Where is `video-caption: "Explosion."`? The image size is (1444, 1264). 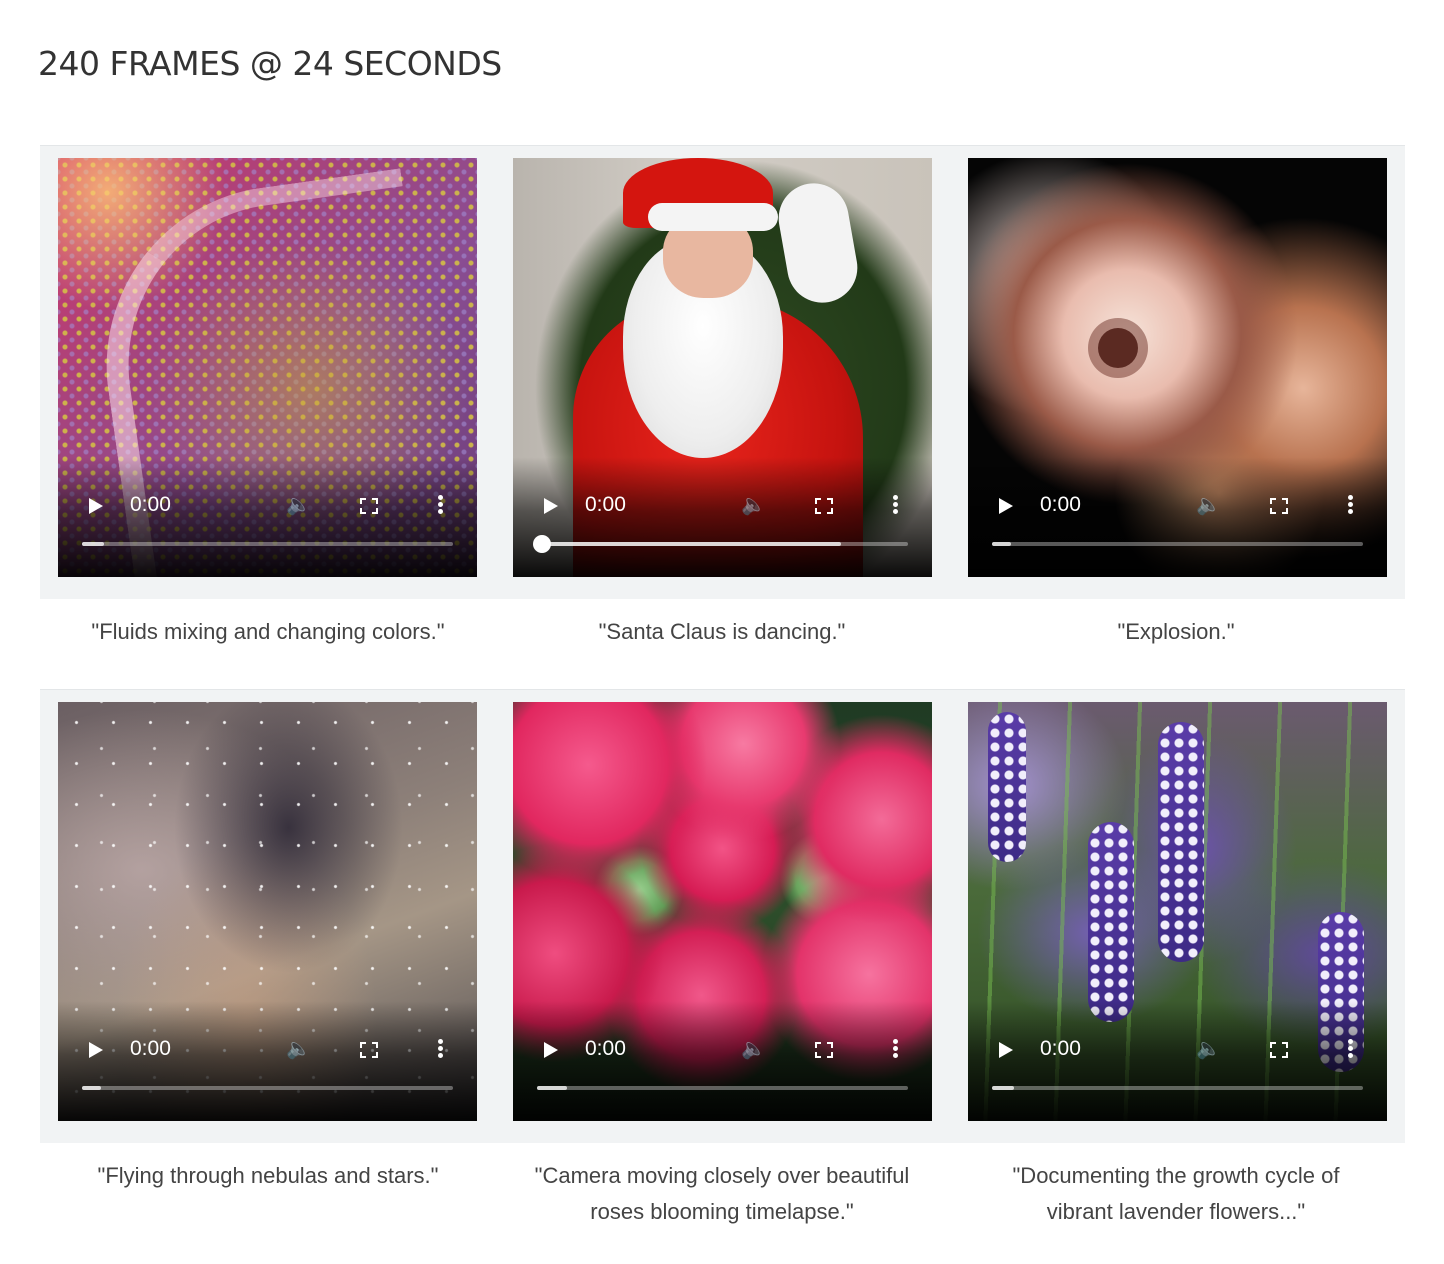
video-caption: "Explosion." is located at coordinates (1176, 631).